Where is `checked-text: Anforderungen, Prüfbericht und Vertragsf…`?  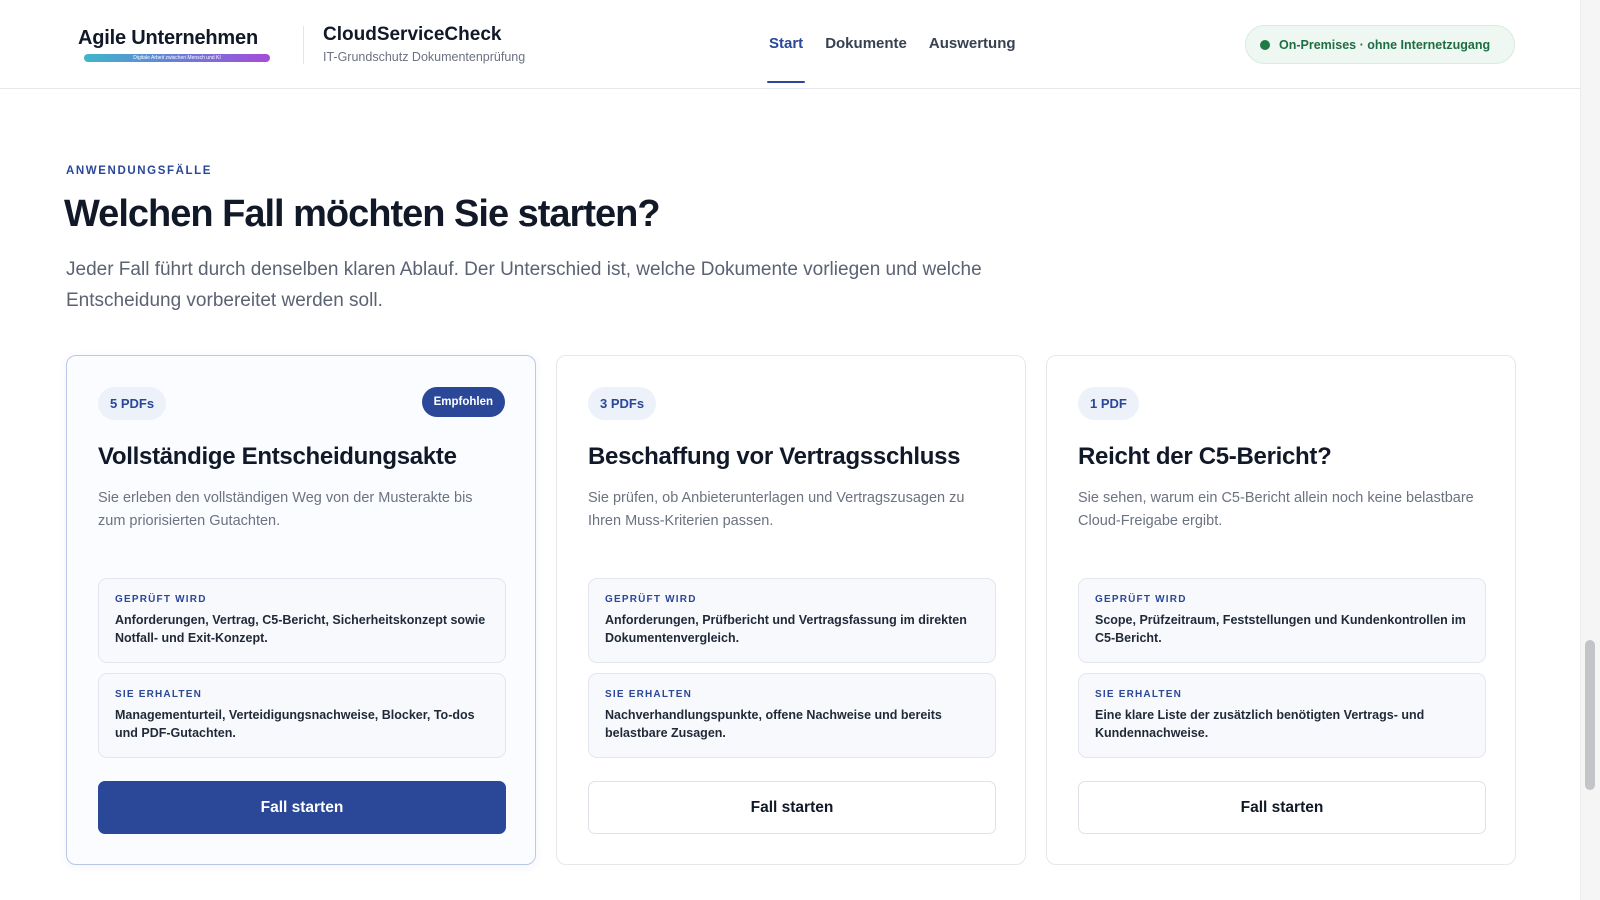 checked-text: Anforderungen, Prüfbericht und Vertragsf… is located at coordinates (786, 629).